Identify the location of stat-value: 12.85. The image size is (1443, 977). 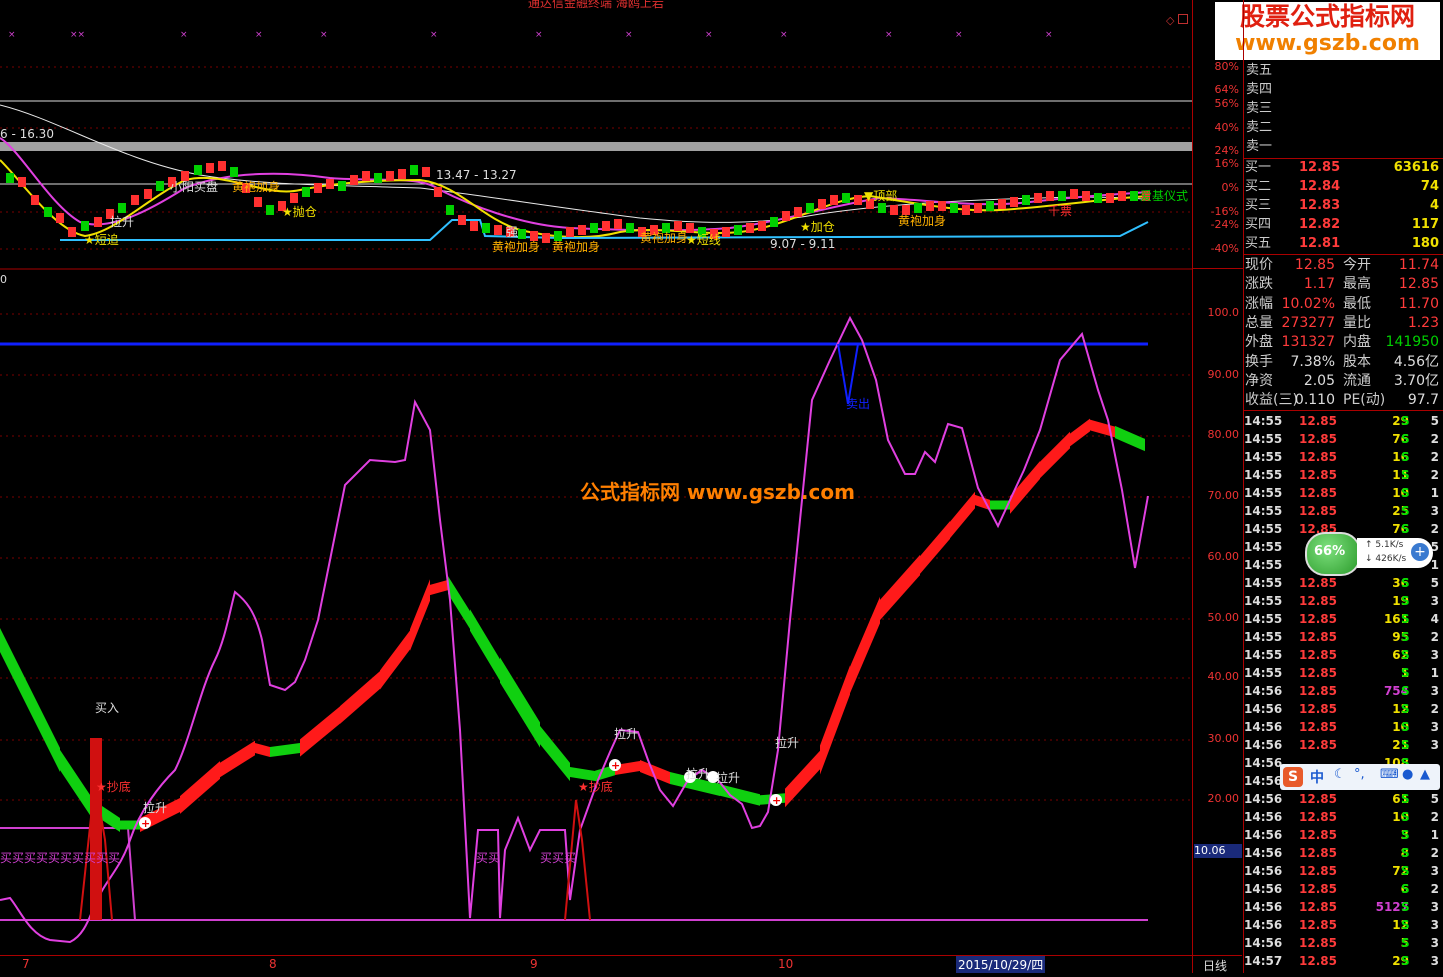
(1418, 284).